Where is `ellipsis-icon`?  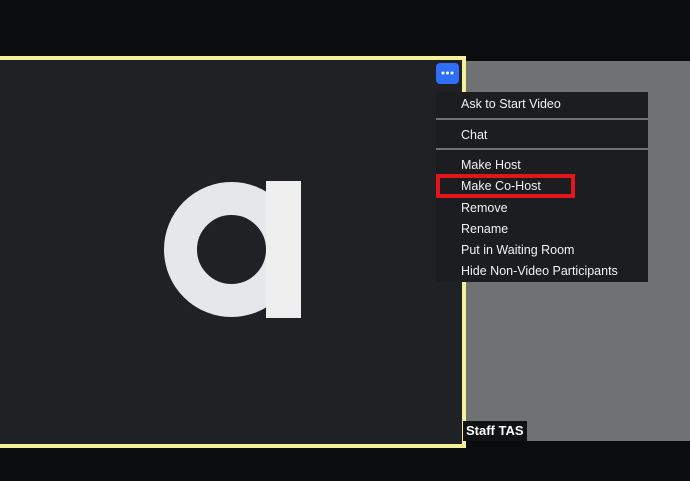 ellipsis-icon is located at coordinates (447, 73).